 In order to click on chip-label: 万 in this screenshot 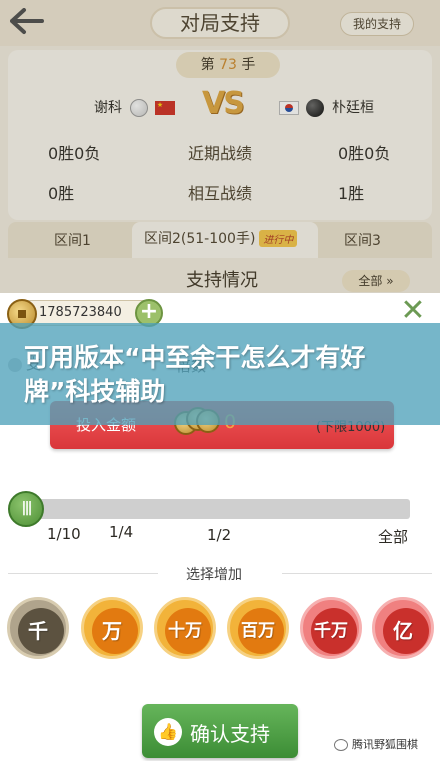, I will do `click(112, 631)`.